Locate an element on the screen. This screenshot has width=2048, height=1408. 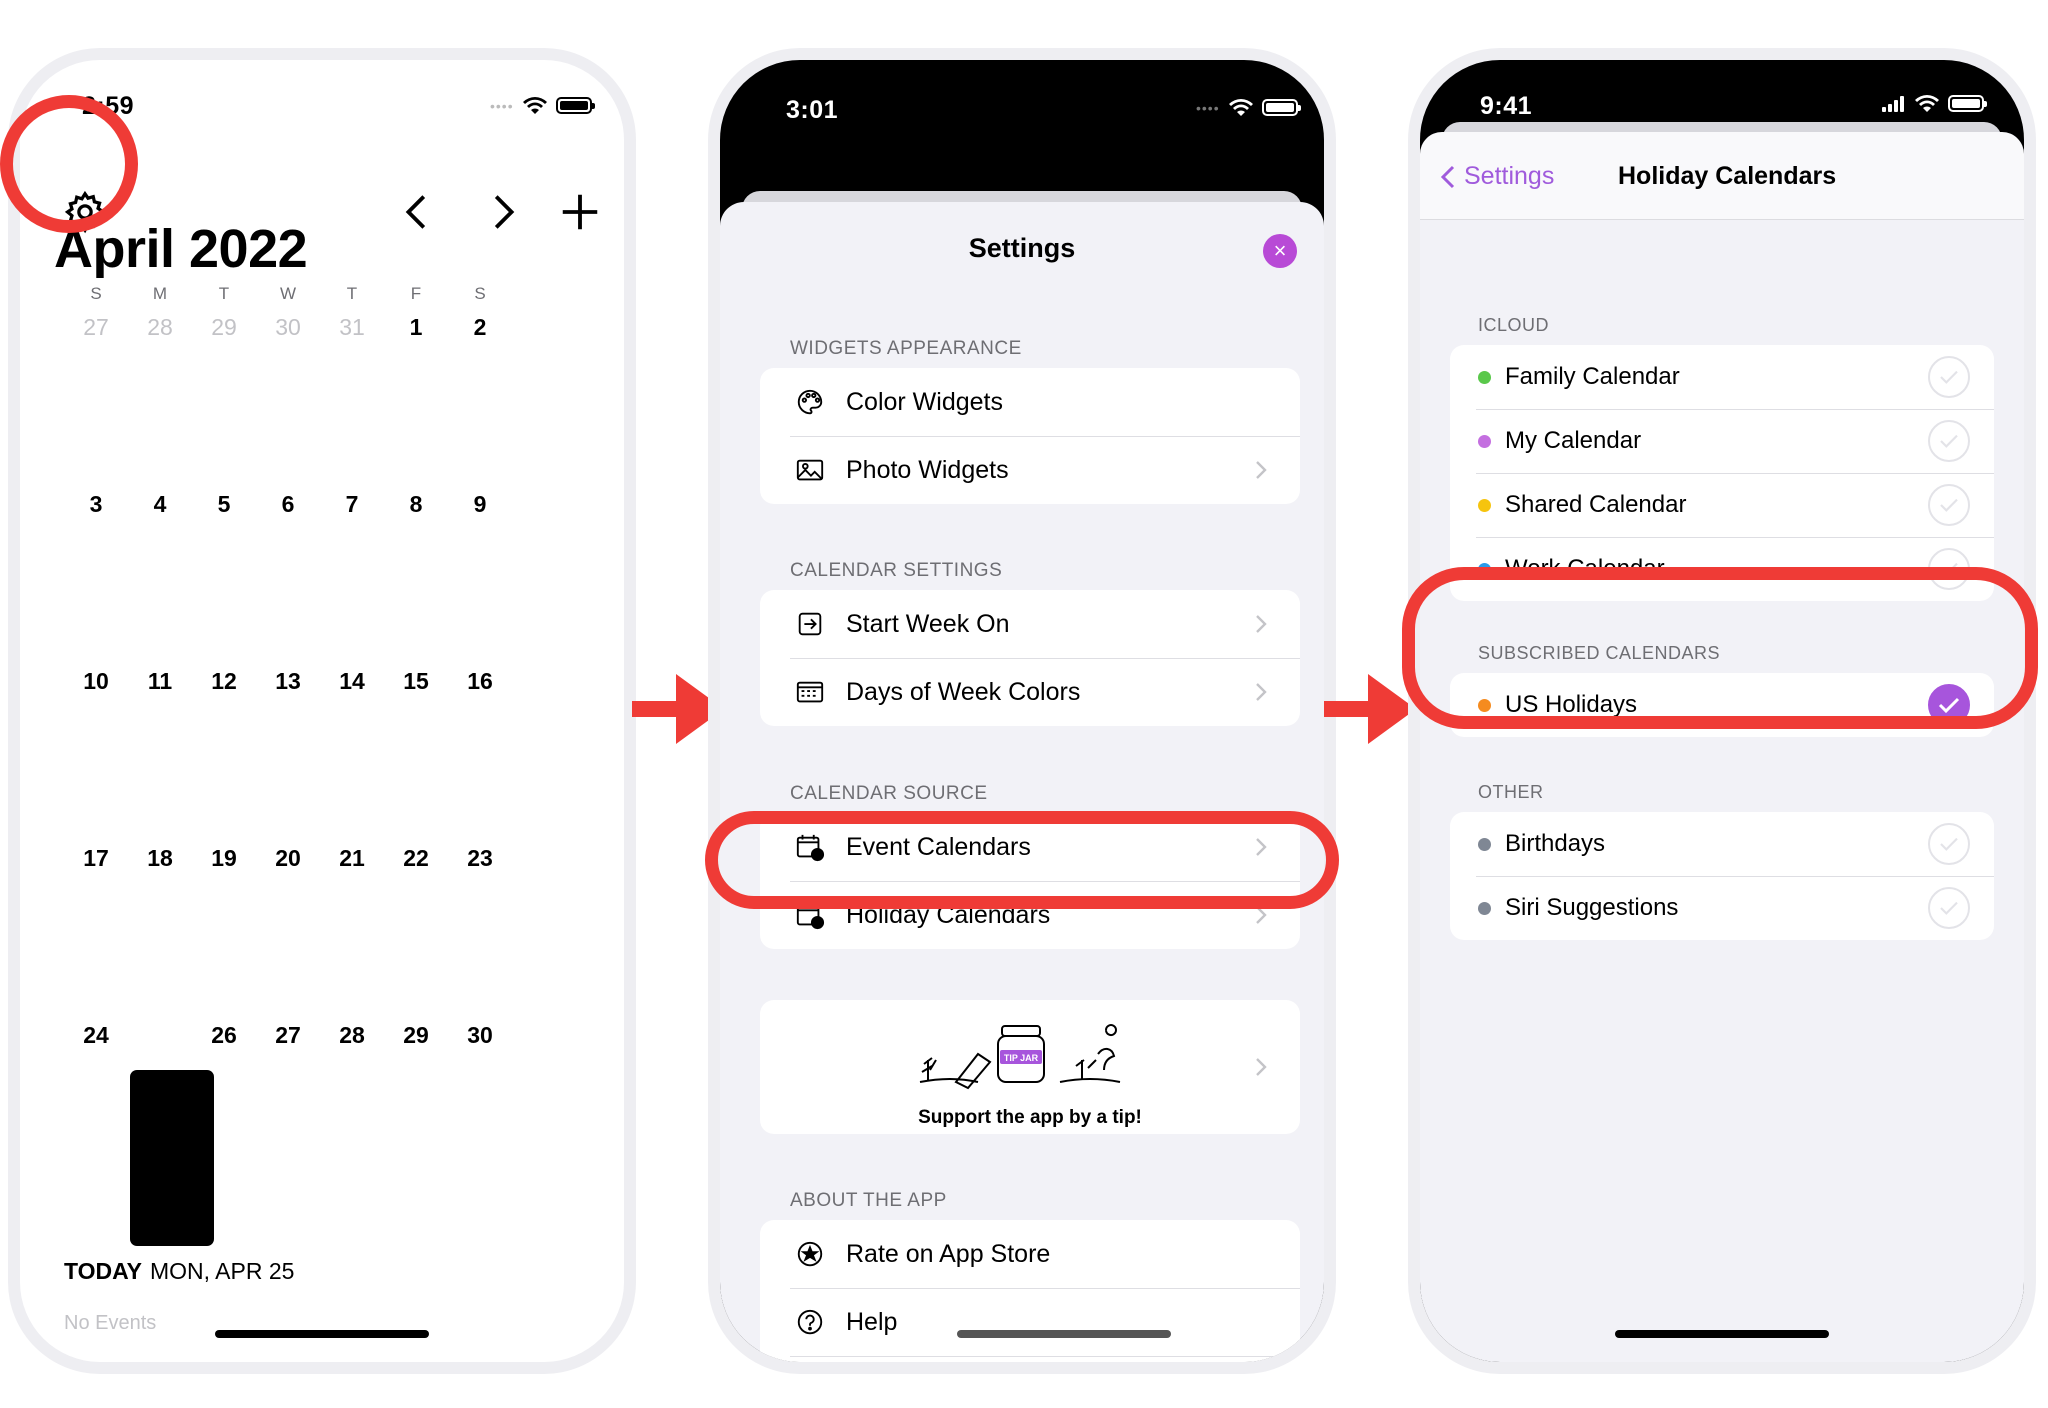
day-cell: 3 is located at coordinates (96, 504).